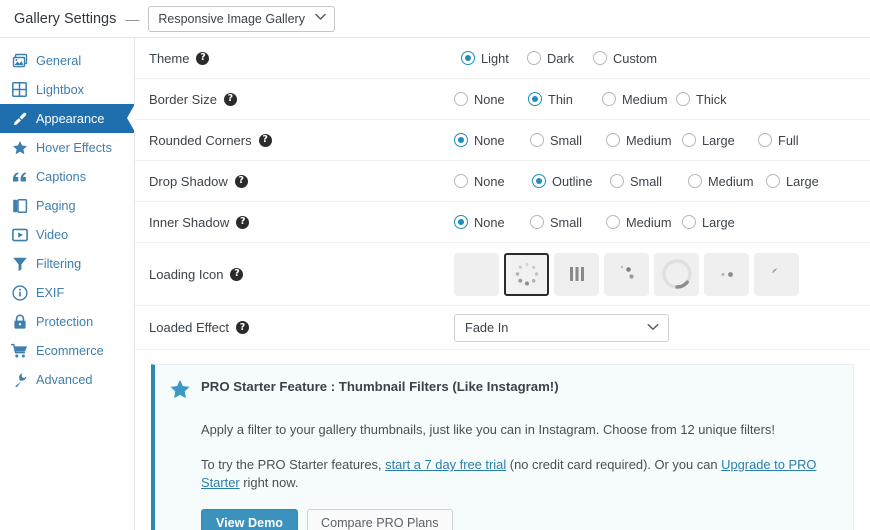 The height and width of the screenshot is (530, 870). I want to click on sidebar-item-filtering: Filtering, so click(67, 263).